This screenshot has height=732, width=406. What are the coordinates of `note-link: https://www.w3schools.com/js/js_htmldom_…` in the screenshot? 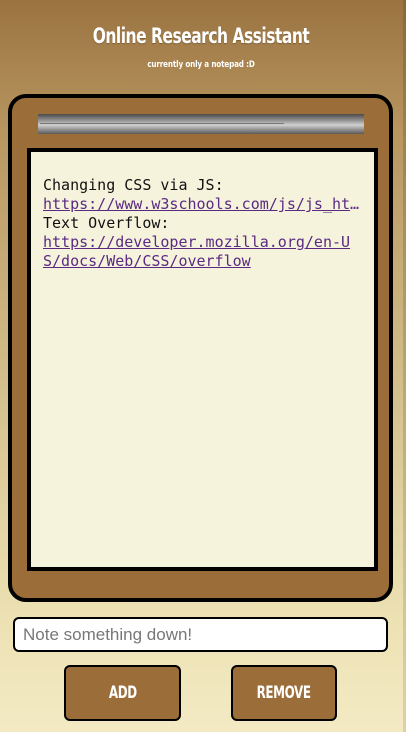 It's located at (201, 204).